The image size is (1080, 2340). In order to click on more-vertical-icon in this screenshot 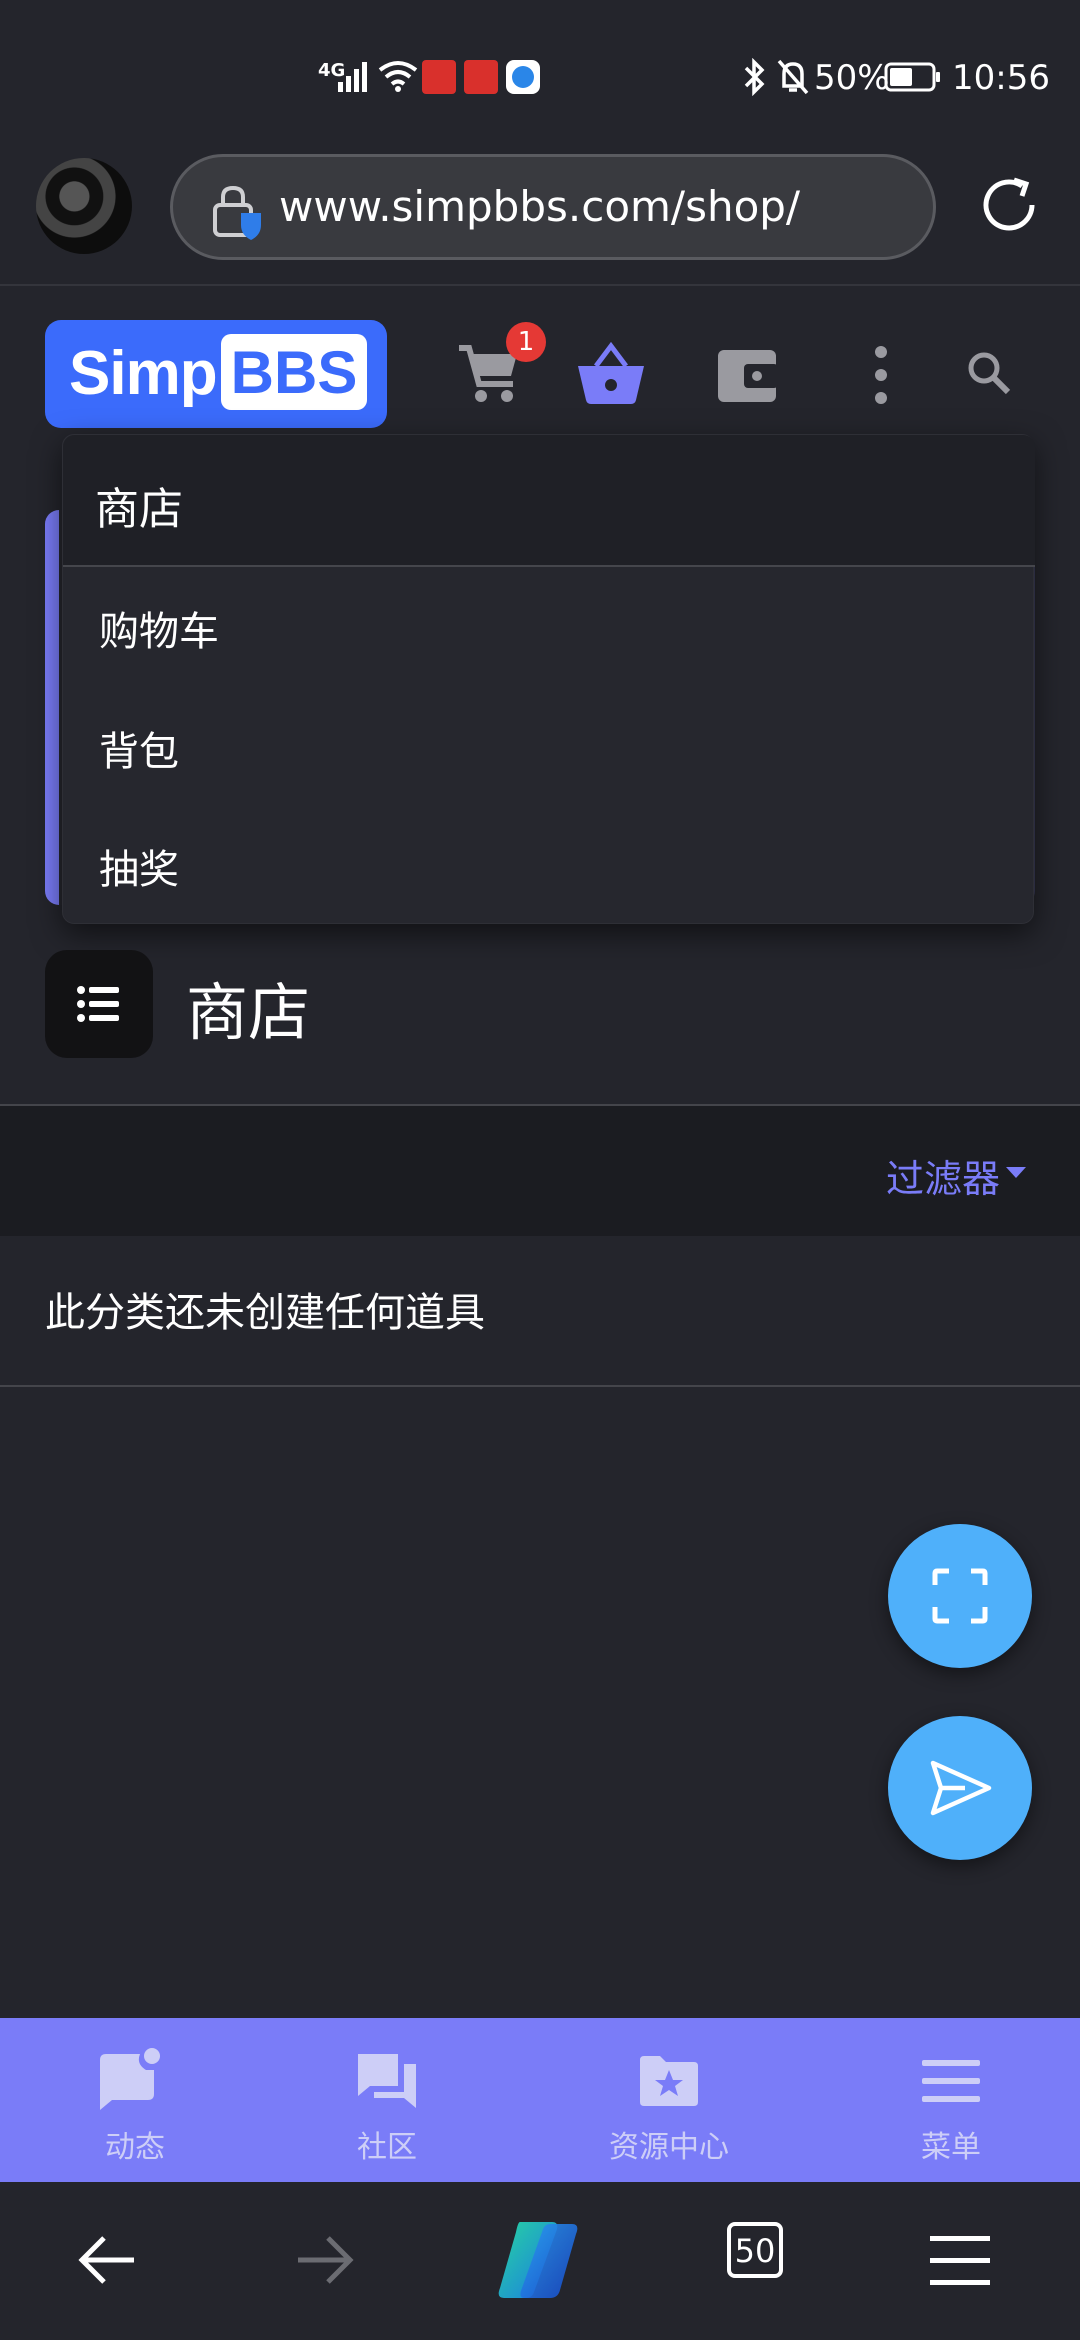, I will do `click(881, 375)`.